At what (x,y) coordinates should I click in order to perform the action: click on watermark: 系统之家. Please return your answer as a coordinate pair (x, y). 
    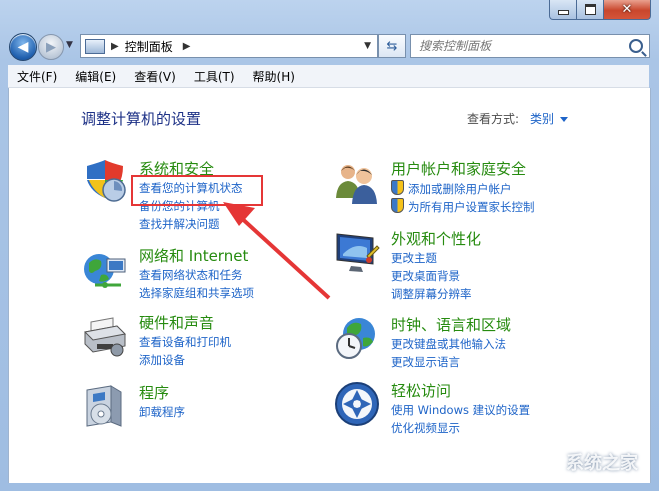
    Looking at the image, I should click on (589, 462).